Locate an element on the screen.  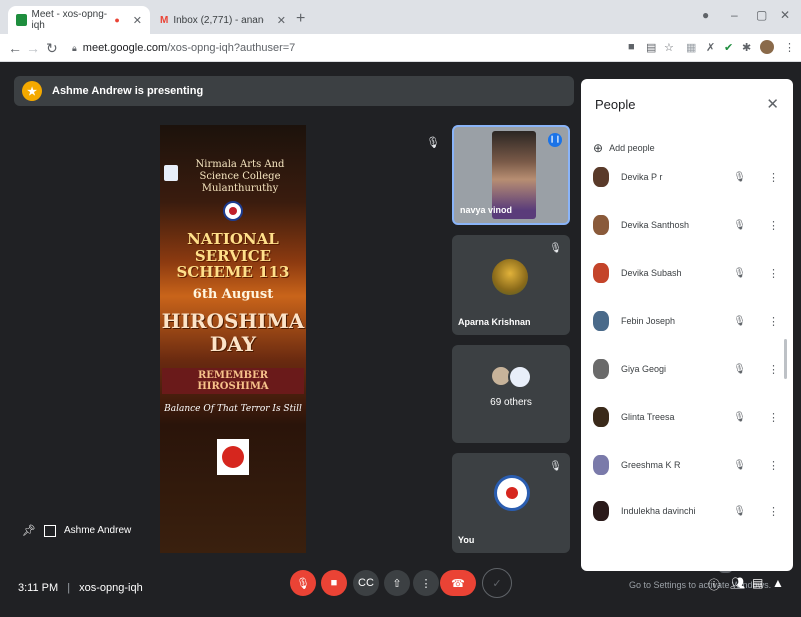
captions-button: CC is located at coordinates (366, 583).